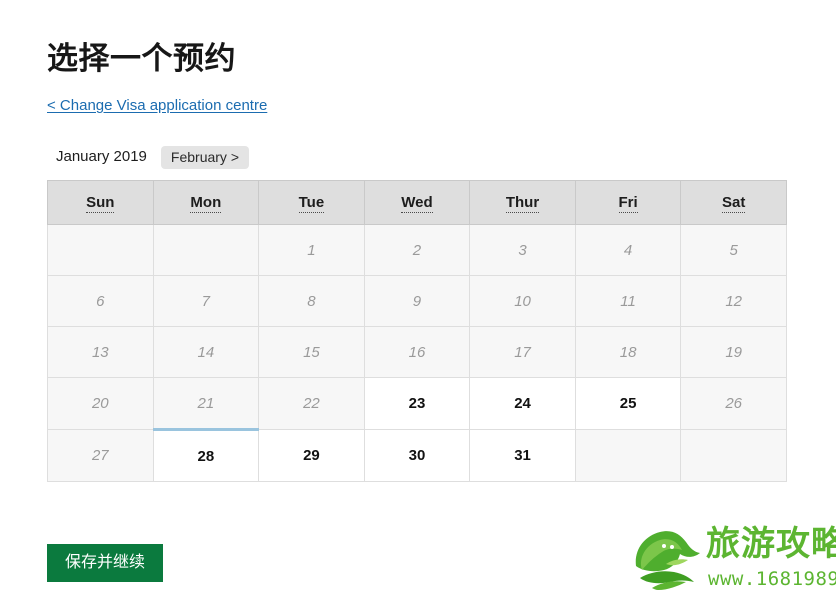 This screenshot has width=836, height=600. What do you see at coordinates (105, 563) in the screenshot?
I see `save-and-continue-button: 保存并继续` at bounding box center [105, 563].